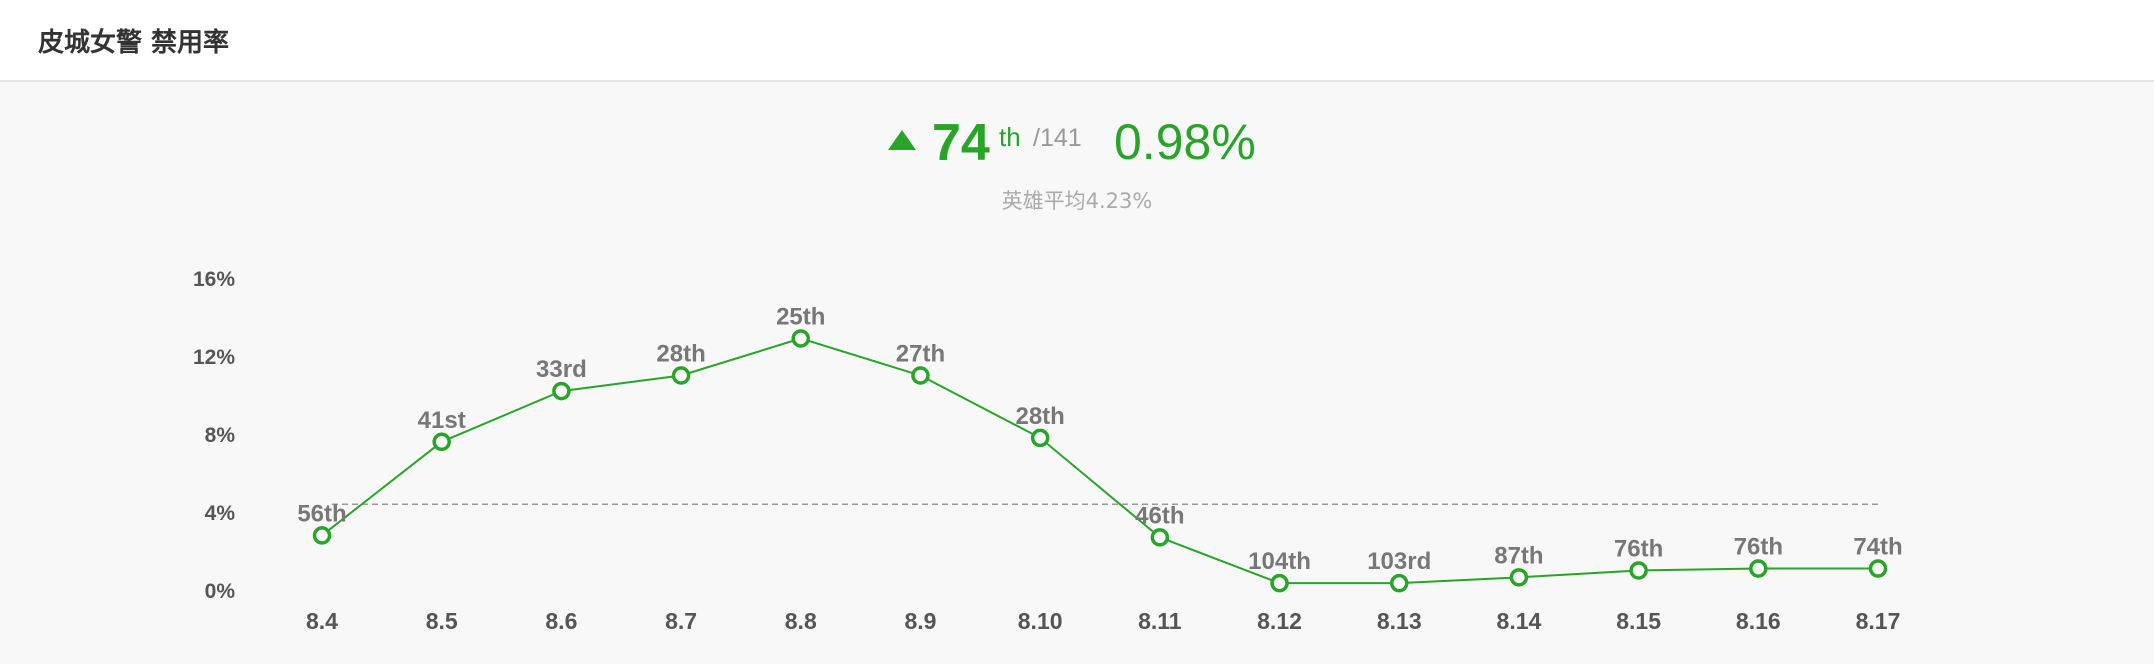  What do you see at coordinates (1399, 561) in the screenshot?
I see `data-label: 103rd` at bounding box center [1399, 561].